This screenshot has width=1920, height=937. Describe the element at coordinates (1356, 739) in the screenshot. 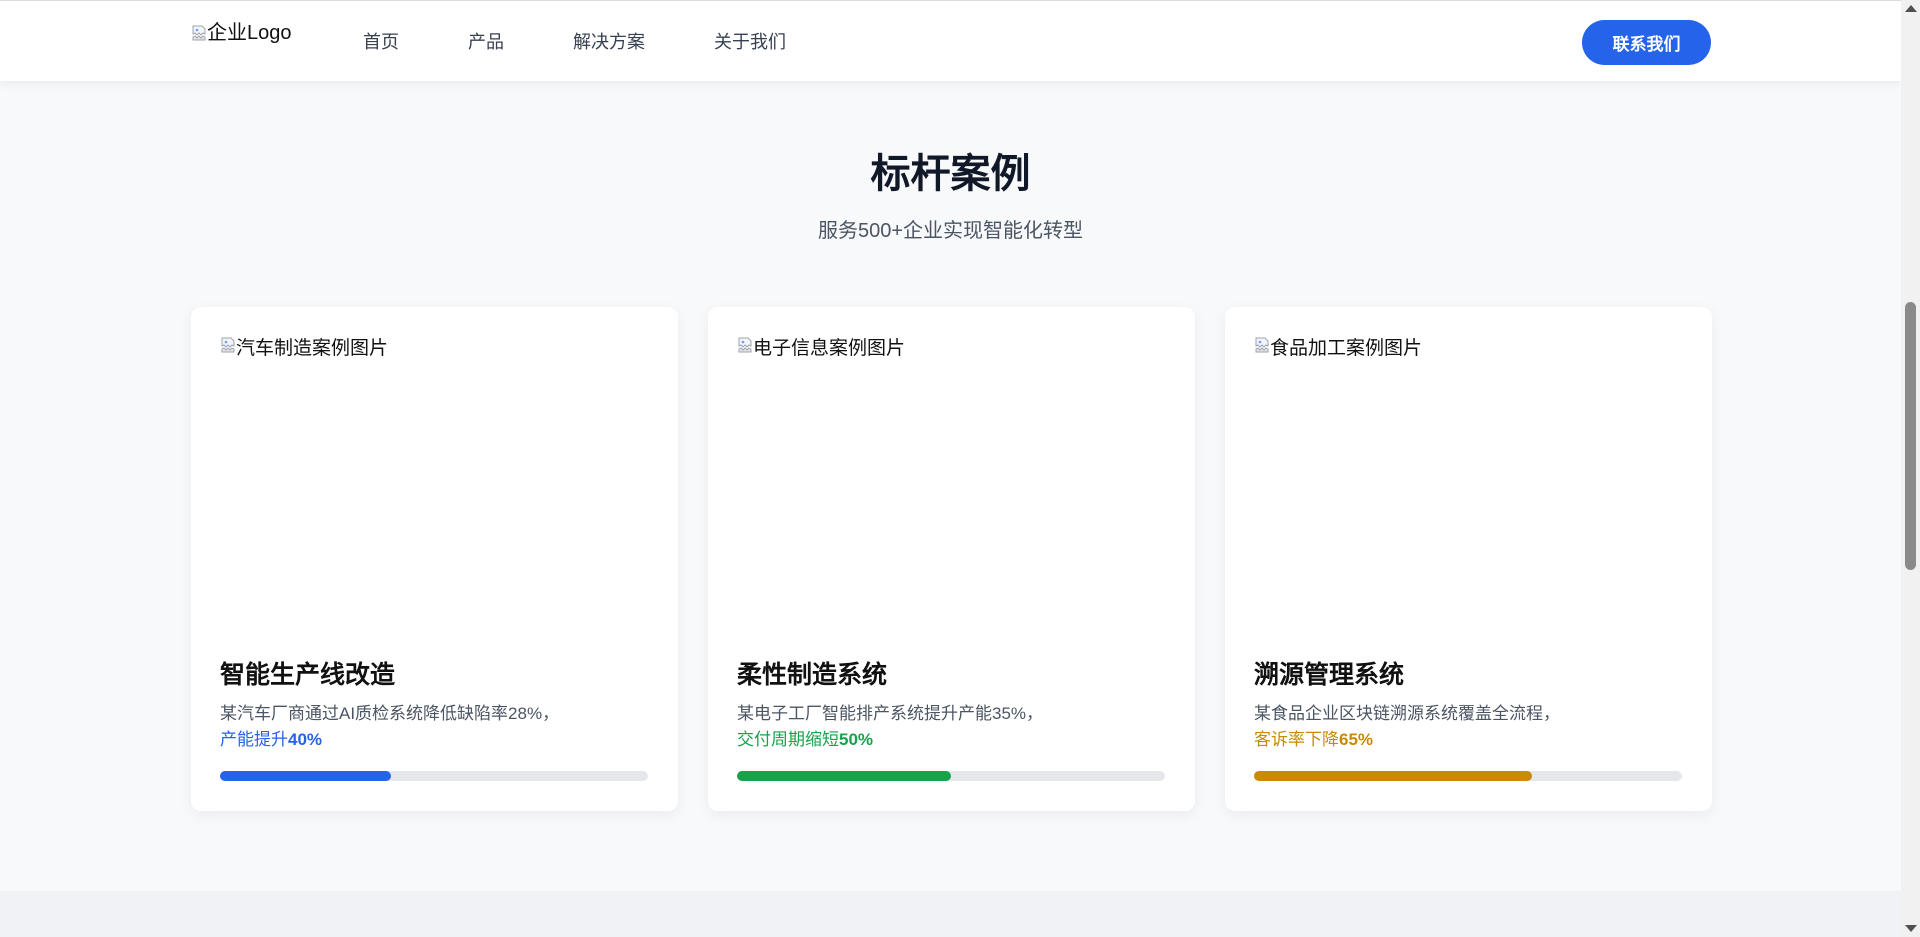

I see `case-highlight-value: 65%` at that location.